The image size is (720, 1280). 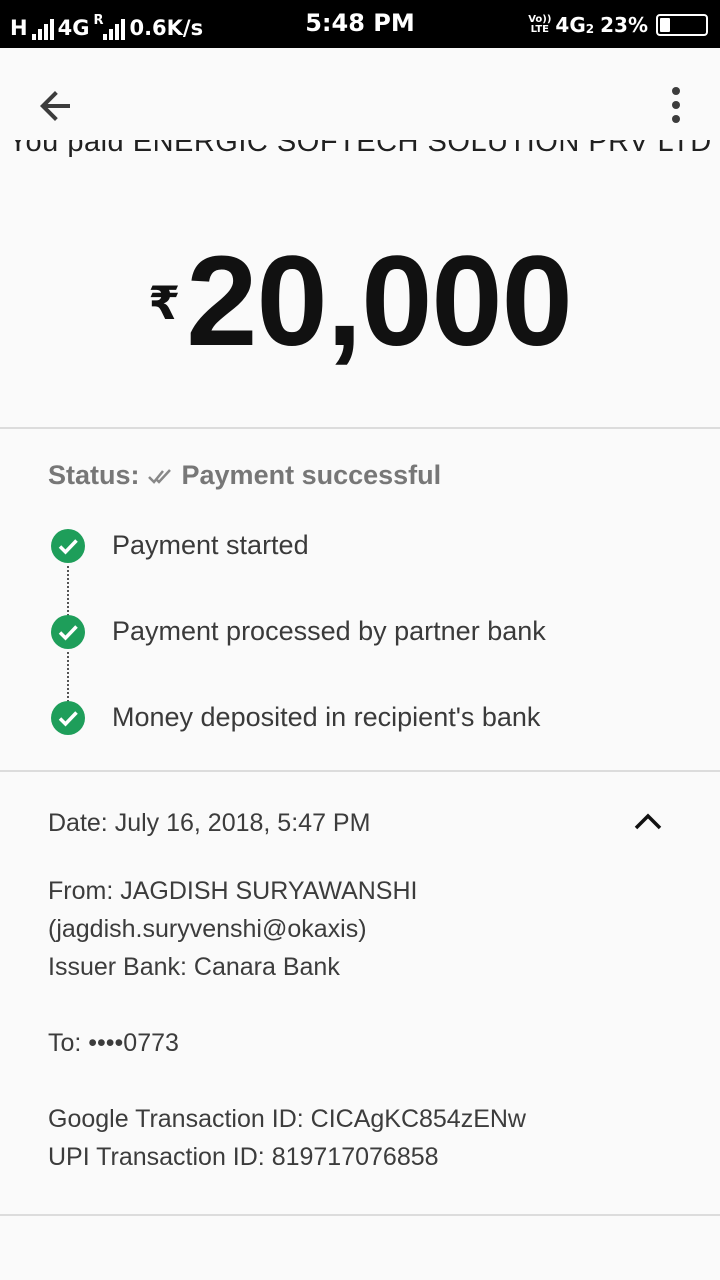 What do you see at coordinates (56, 106) in the screenshot?
I see `arrow-back-icon` at bounding box center [56, 106].